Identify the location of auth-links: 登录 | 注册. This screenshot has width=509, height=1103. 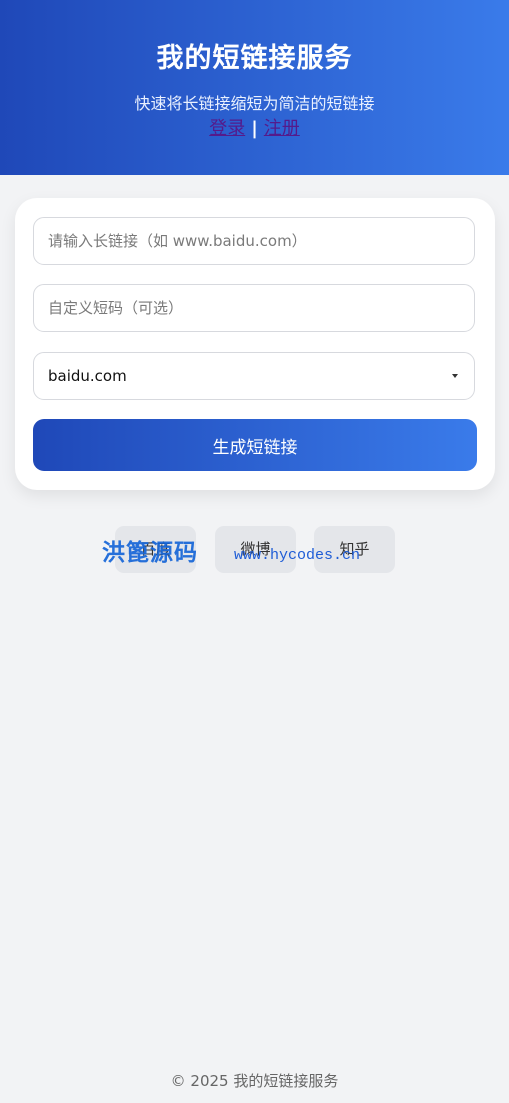
(254, 127).